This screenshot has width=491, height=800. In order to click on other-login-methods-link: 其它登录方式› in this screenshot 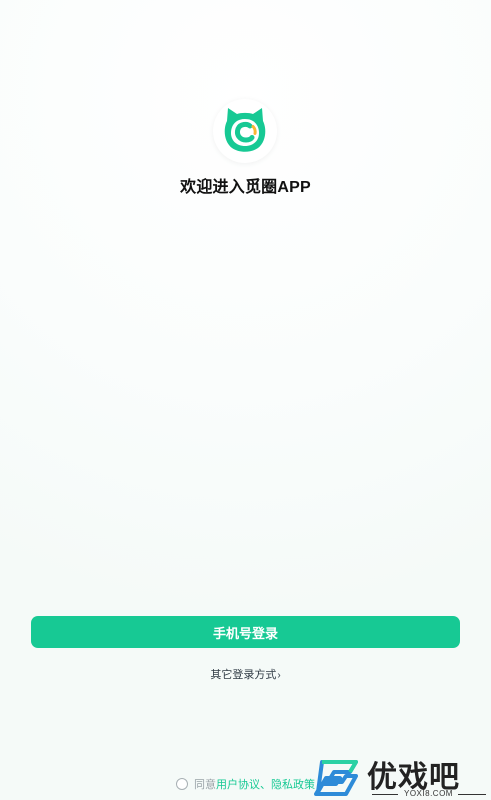, I will do `click(245, 674)`.